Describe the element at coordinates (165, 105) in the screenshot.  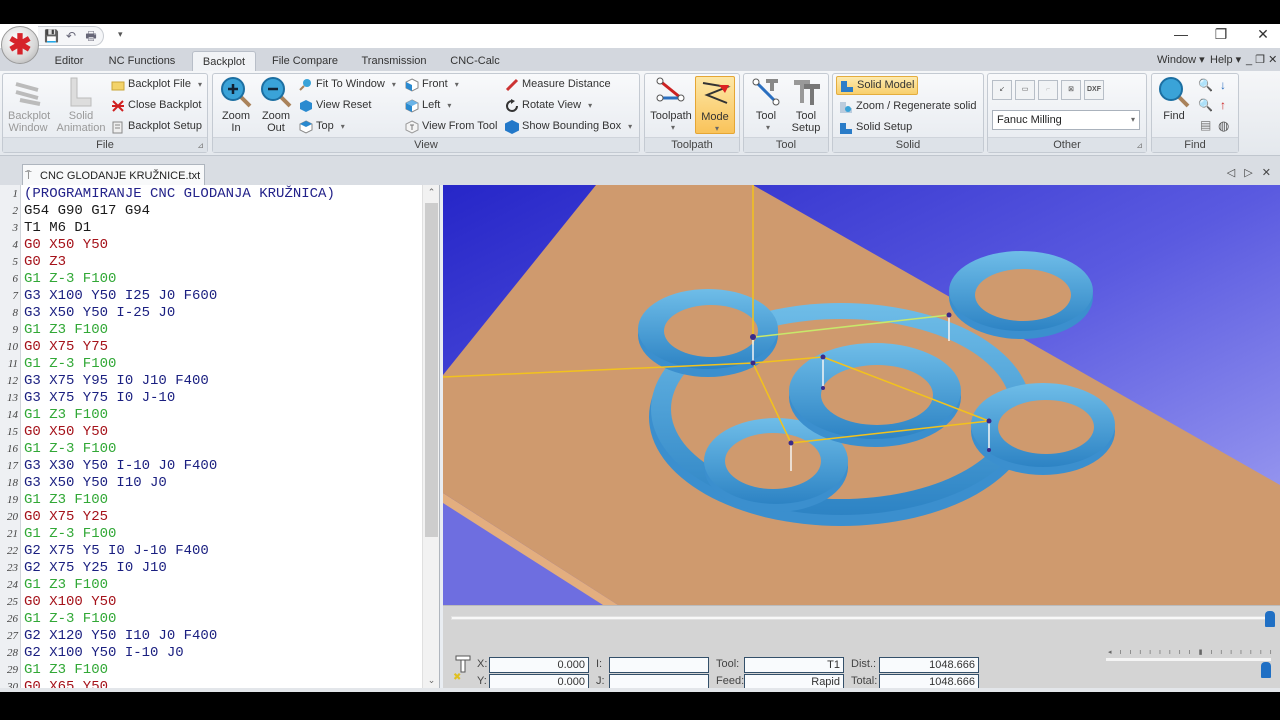
I see `close-backplot-label: Close Backplot` at that location.